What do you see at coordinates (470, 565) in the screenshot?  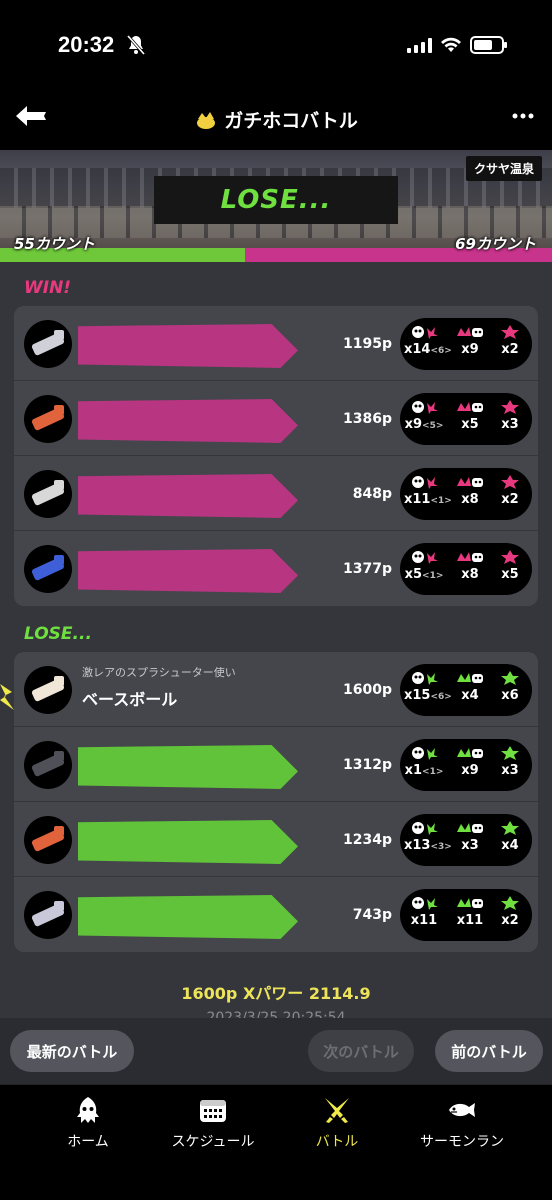 I see `death-stat: x8` at bounding box center [470, 565].